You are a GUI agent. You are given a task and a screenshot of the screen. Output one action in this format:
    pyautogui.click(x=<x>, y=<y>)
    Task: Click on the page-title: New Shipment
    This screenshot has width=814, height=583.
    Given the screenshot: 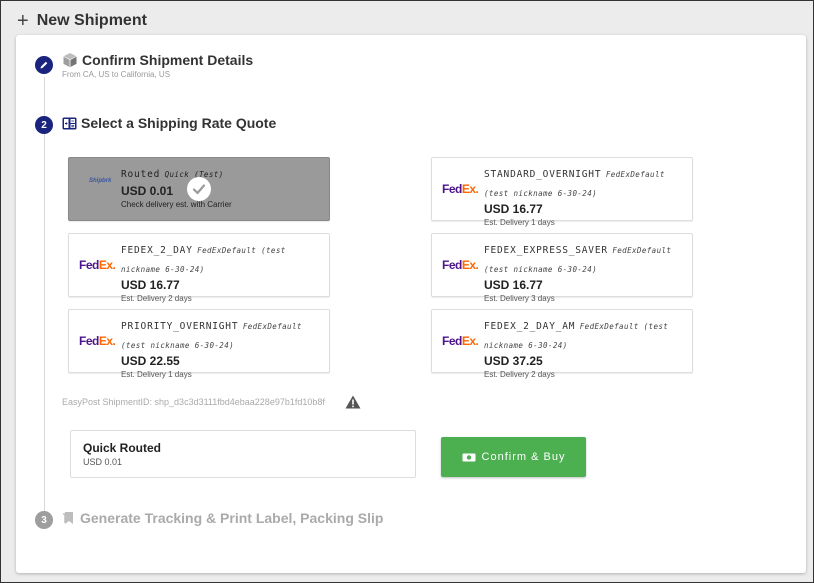 What is the action you would take?
    pyautogui.click(x=91, y=20)
    